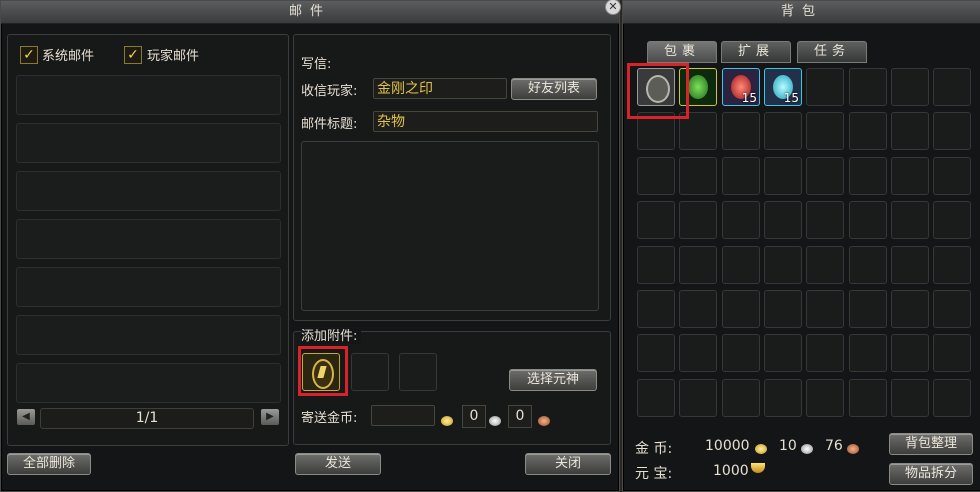 The width and height of the screenshot is (980, 492). I want to click on mail-body-textarea, so click(450, 226).